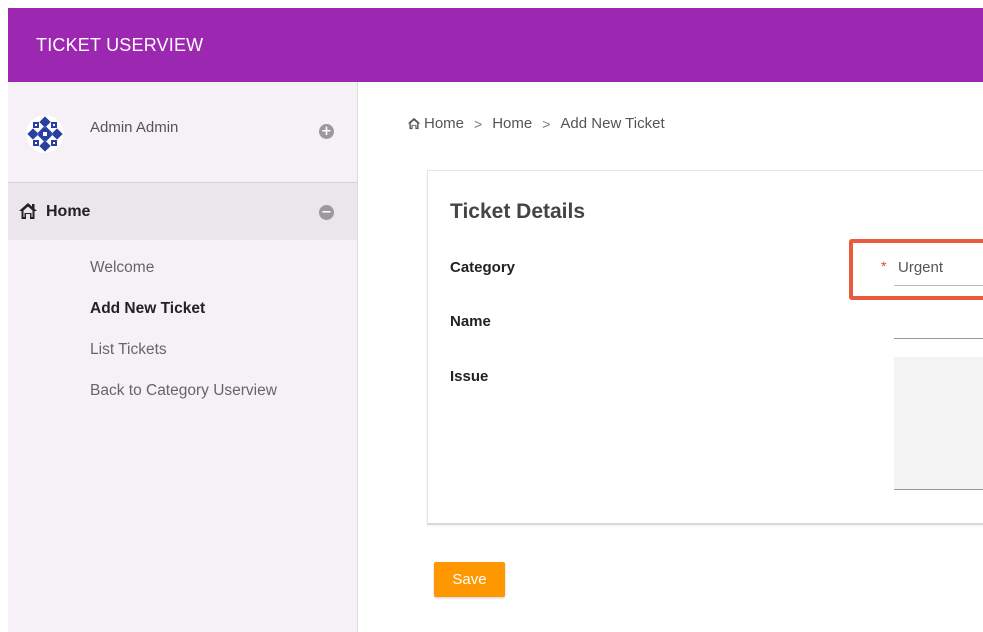 Image resolution: width=983 pixels, height=632 pixels. Describe the element at coordinates (469, 376) in the screenshot. I see `issue-label: Issue` at that location.